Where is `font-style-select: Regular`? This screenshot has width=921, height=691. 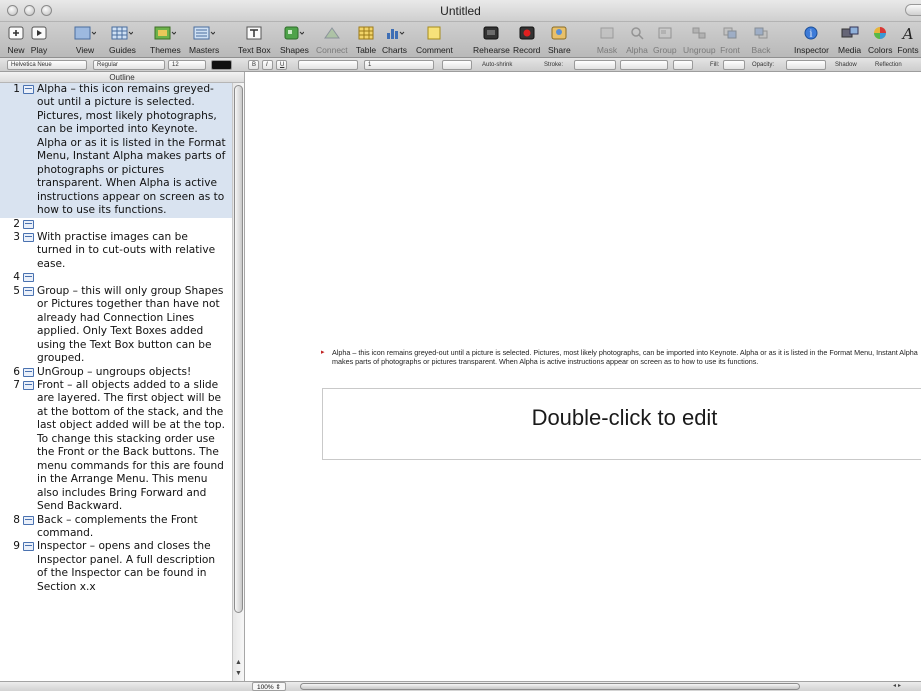
font-style-select: Regular is located at coordinates (129, 65).